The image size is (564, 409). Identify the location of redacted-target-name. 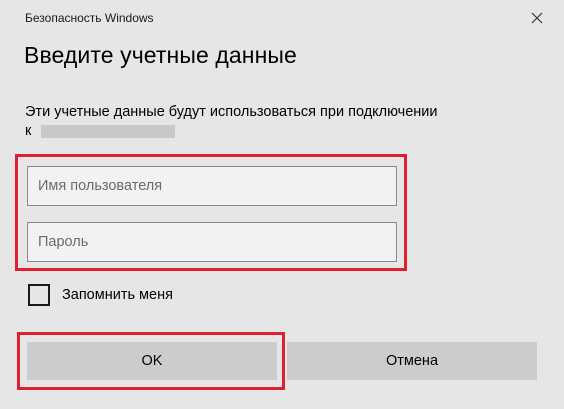
(108, 131).